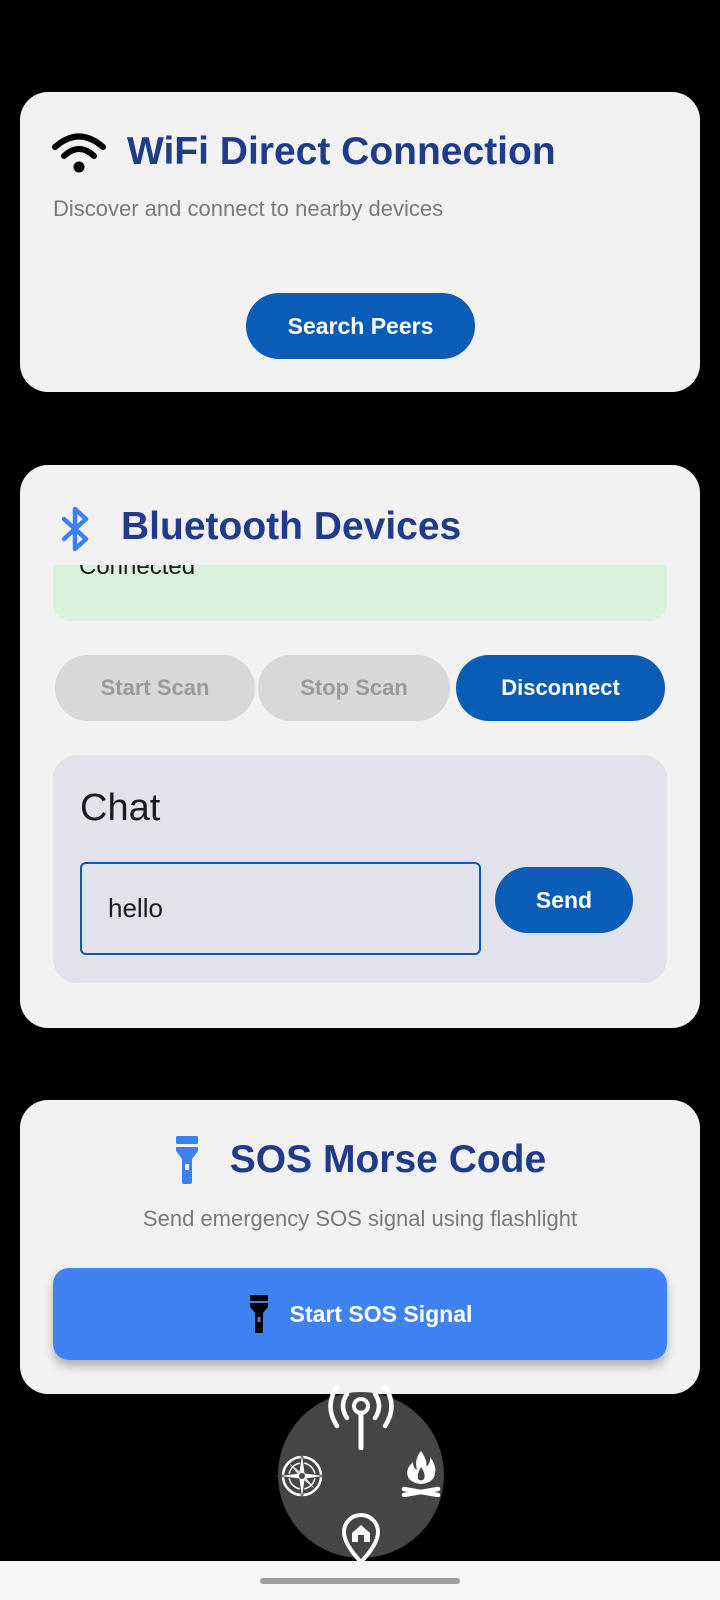  Describe the element at coordinates (361, 1417) in the screenshot. I see `signal-tower-icon` at that location.